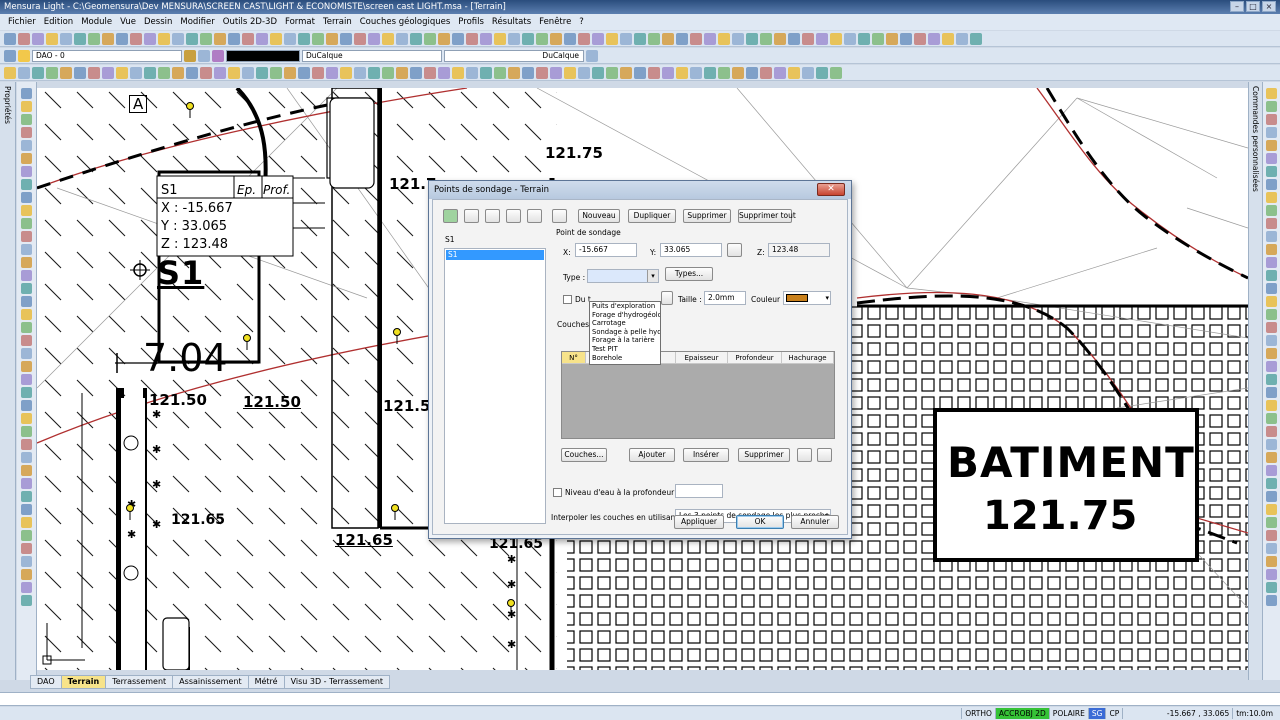 The image size is (1280, 720). Describe the element at coordinates (471, 216) in the screenshot. I see `arrow-up-green-icon` at that location.